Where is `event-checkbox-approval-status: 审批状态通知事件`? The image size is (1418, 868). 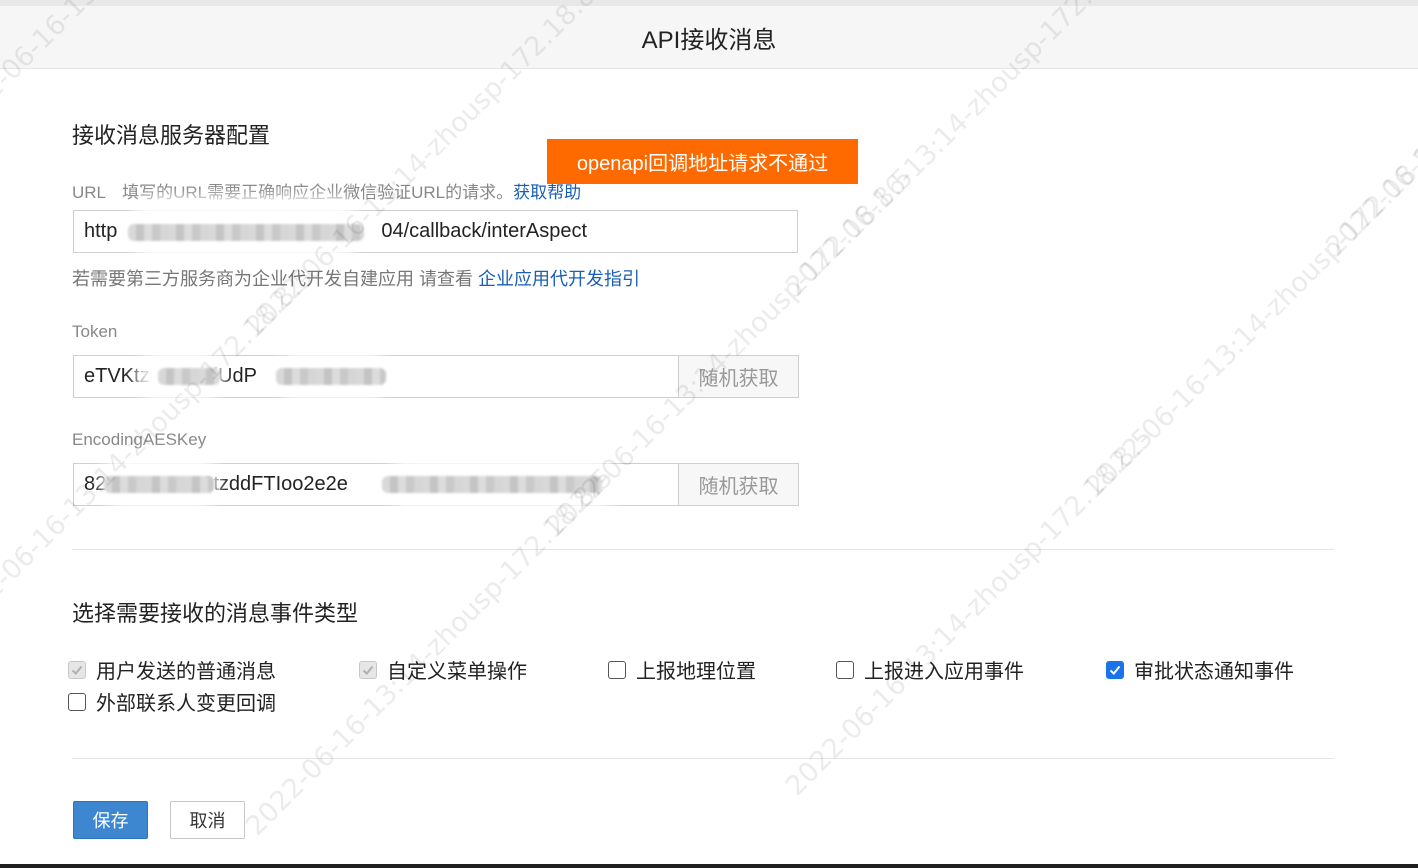 event-checkbox-approval-status: 审批状态通知事件 is located at coordinates (1200, 669).